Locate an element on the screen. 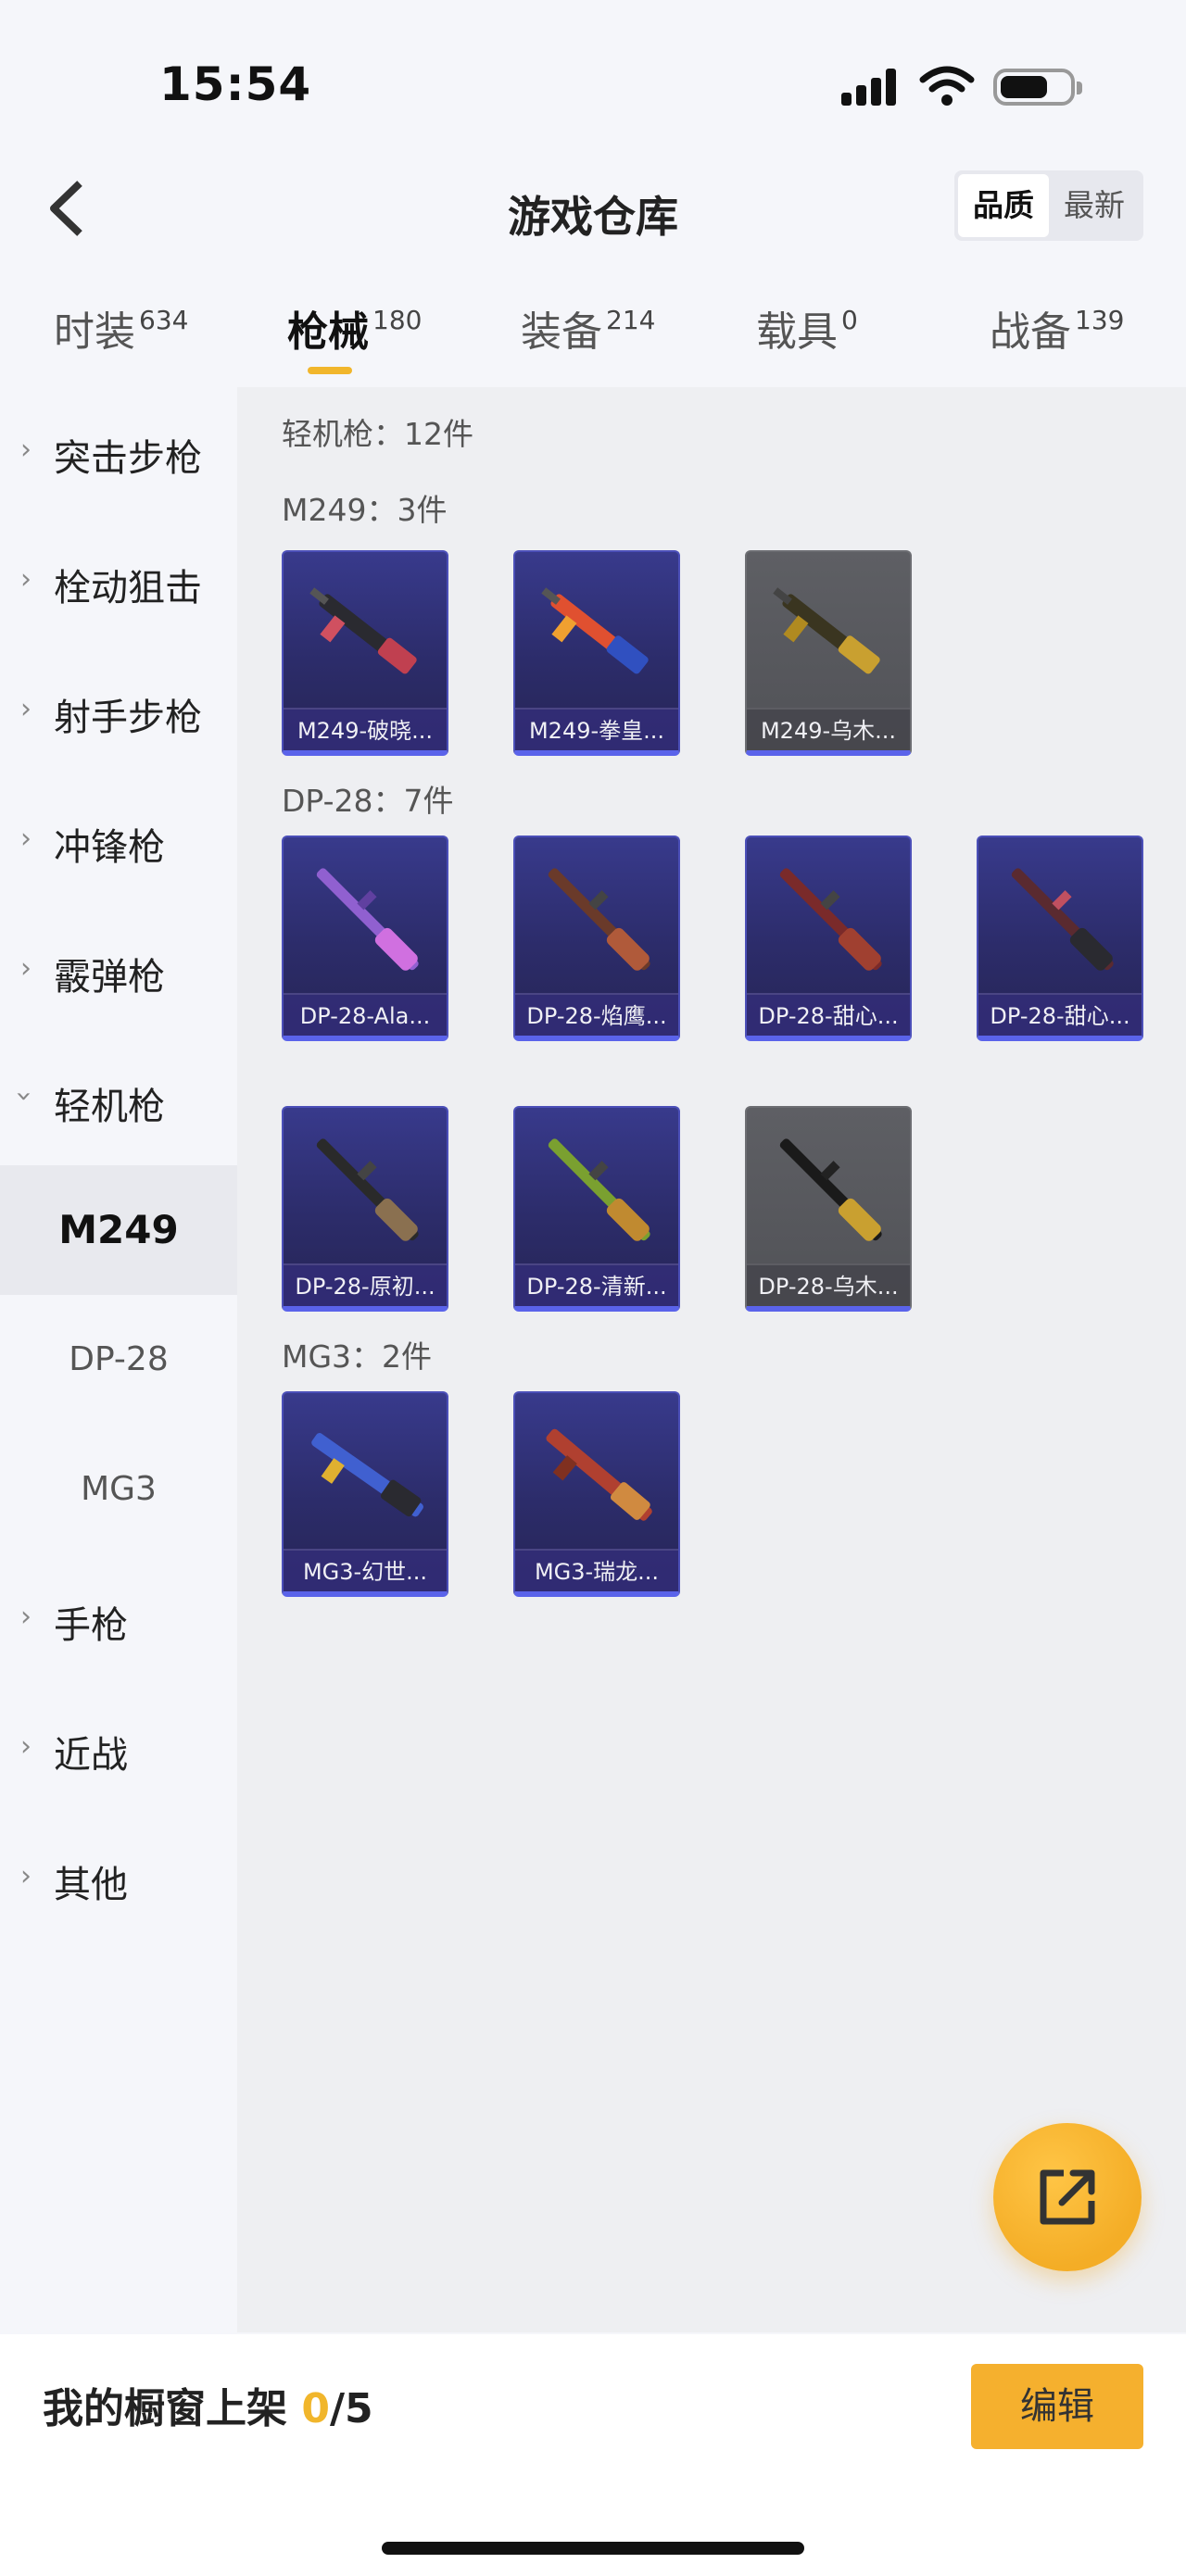 The image size is (1186, 2576). home-indicator is located at coordinates (593, 2548).